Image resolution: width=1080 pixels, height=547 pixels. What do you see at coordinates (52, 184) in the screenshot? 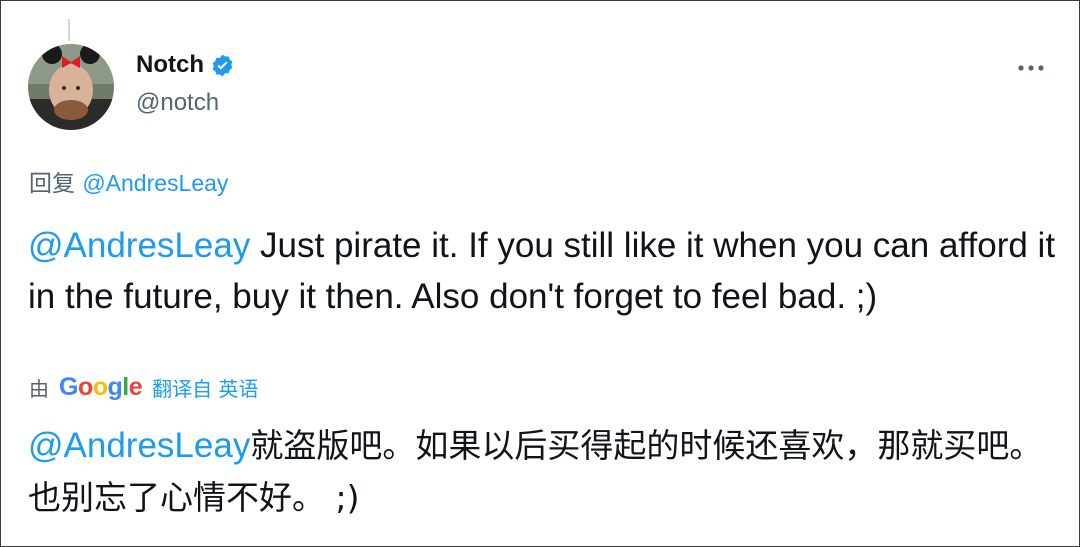
I see `replying-to-prefix: 回复` at bounding box center [52, 184].